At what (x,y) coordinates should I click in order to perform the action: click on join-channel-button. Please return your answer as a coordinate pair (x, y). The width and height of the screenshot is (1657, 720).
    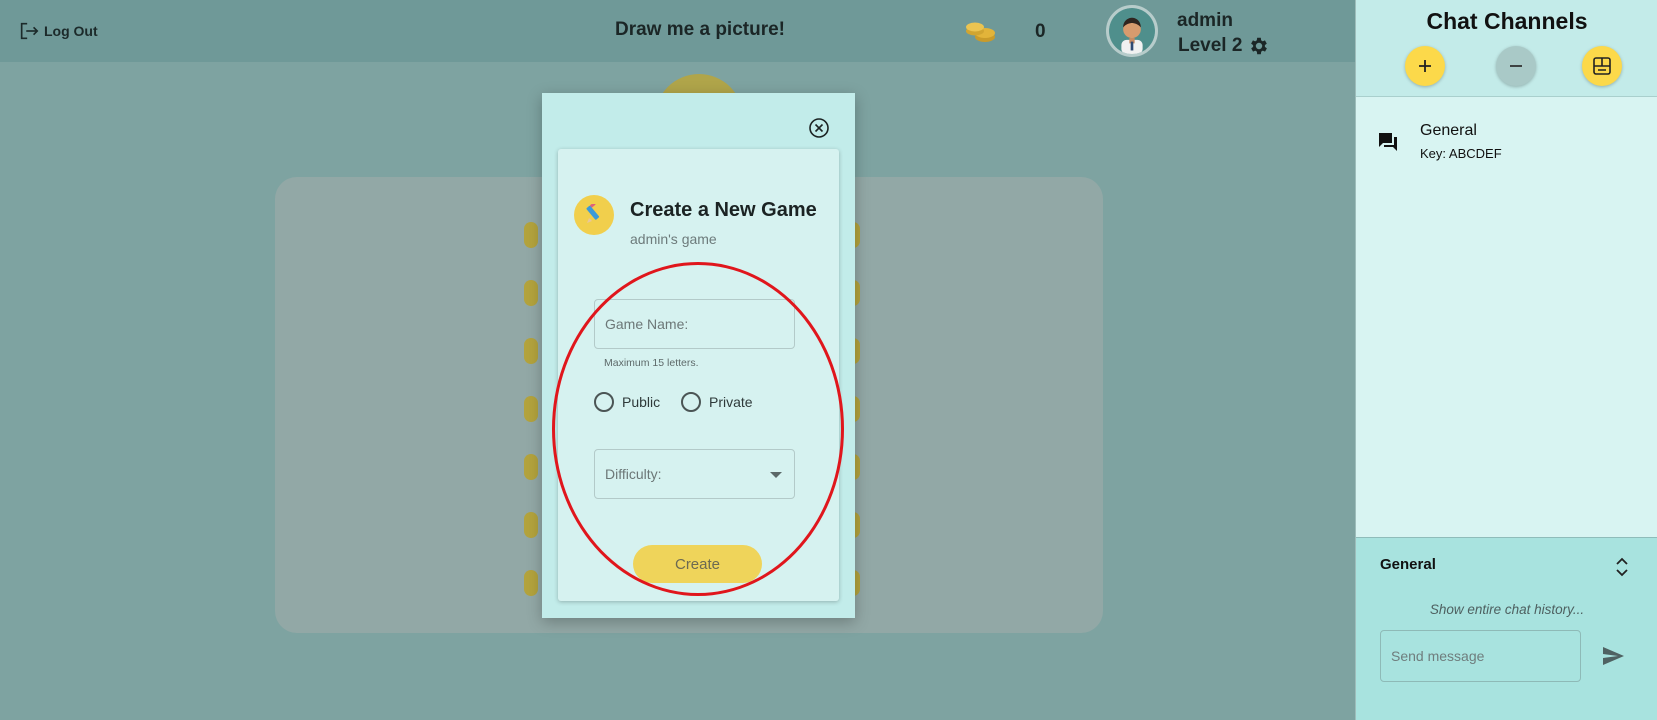
    Looking at the image, I should click on (1602, 66).